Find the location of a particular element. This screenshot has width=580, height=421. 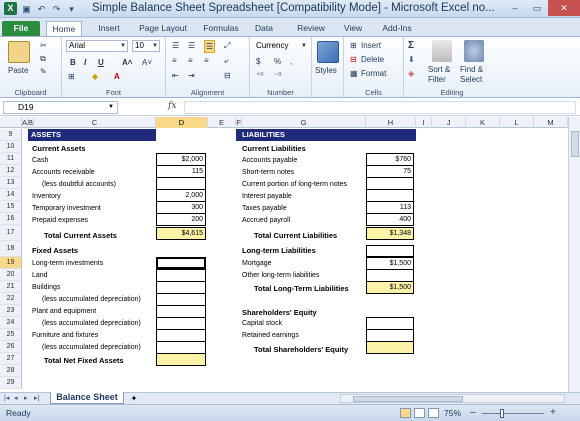

percent-button: % is located at coordinates (277, 61).